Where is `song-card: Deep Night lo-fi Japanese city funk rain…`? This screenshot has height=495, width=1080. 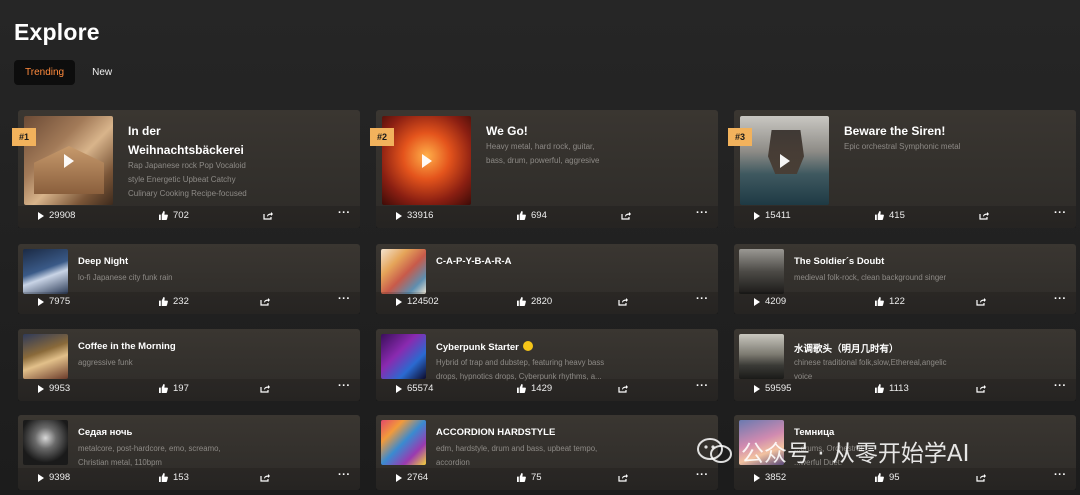 song-card: Deep Night lo-fi Japanese city funk rain… is located at coordinates (189, 279).